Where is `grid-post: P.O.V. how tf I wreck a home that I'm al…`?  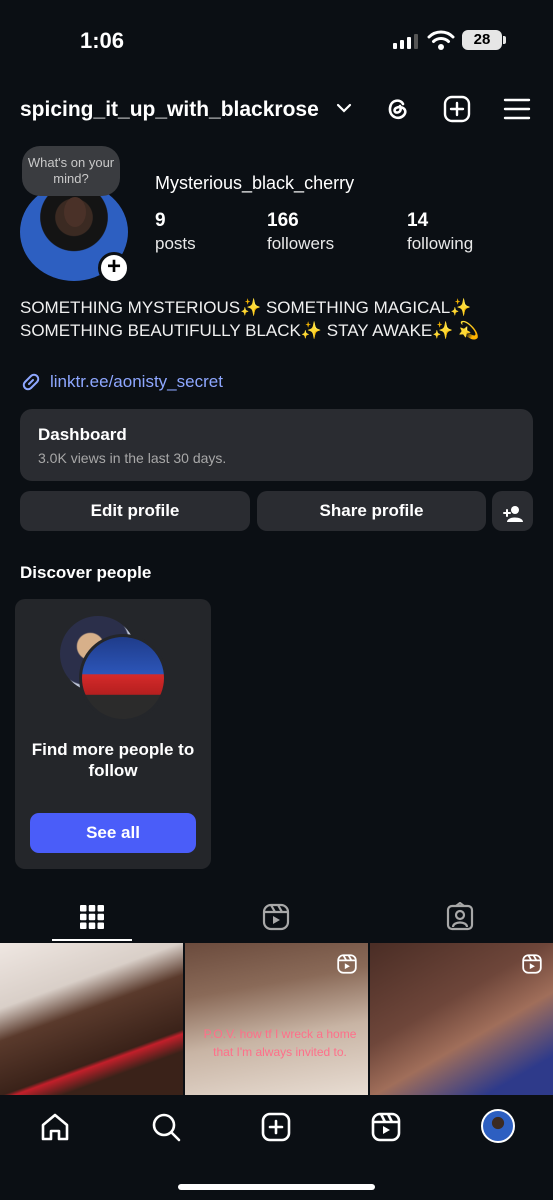
grid-post: P.O.V. how tf I wreck a home that I'm al… is located at coordinates (276, 1019).